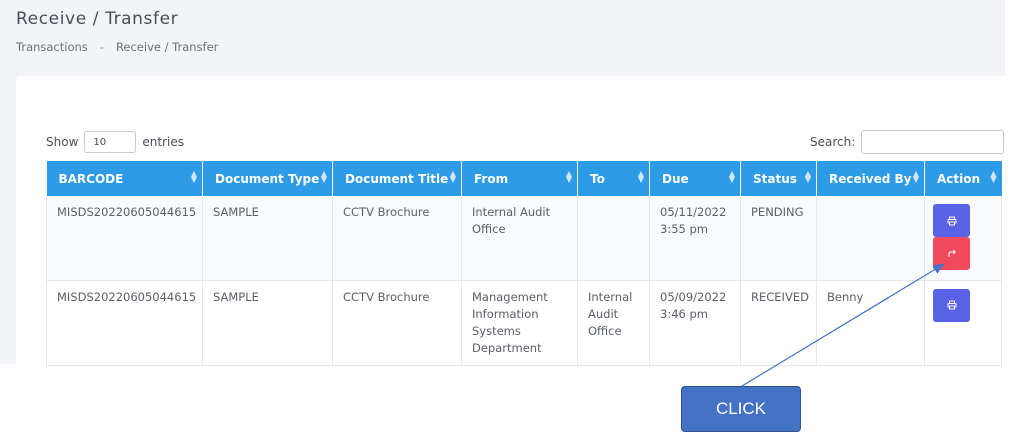  I want to click on cell-to, so click(613, 238).